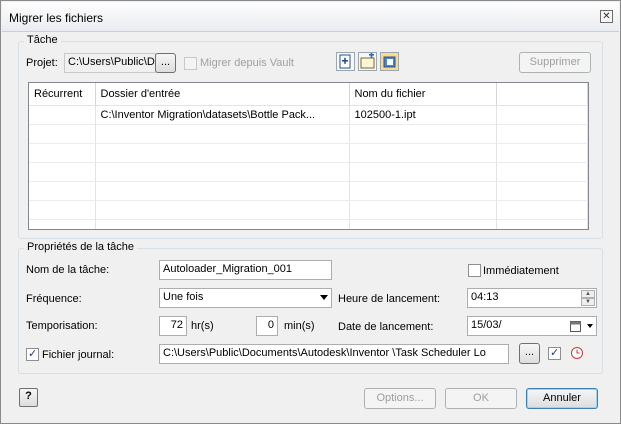 The image size is (621, 424). Describe the element at coordinates (62, 94) in the screenshot. I see `column-header-recurrent: Récurrent` at that location.